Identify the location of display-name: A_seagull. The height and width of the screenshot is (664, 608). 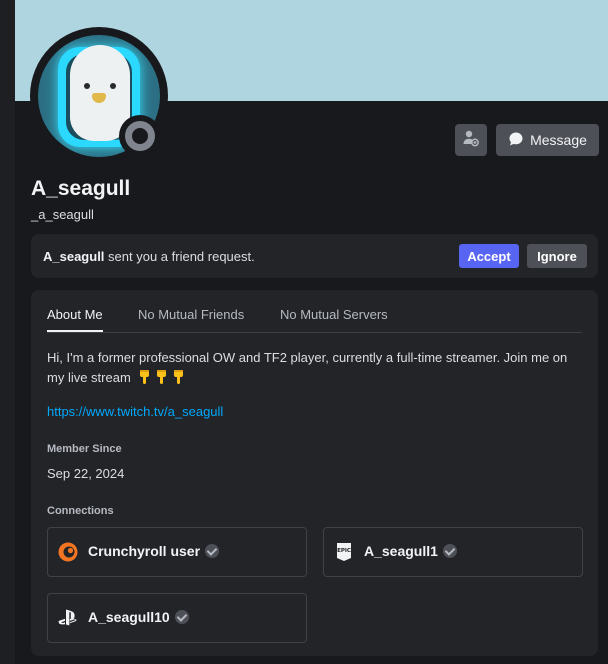
(81, 188).